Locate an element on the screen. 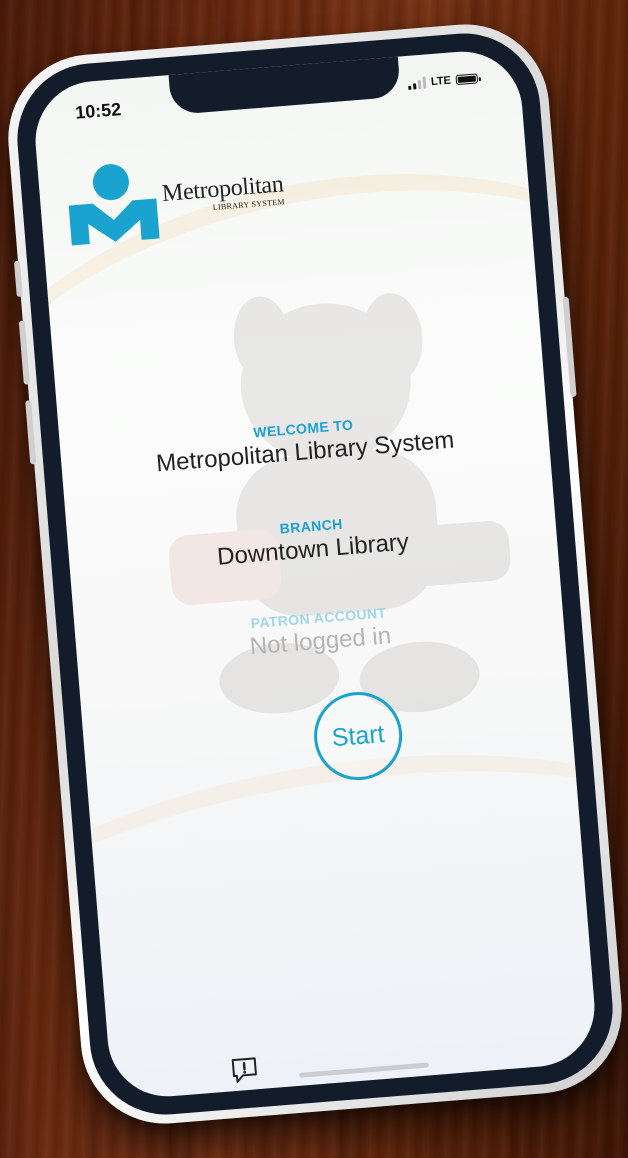 This screenshot has width=628, height=1158. status-time: 10:52 is located at coordinates (98, 111).